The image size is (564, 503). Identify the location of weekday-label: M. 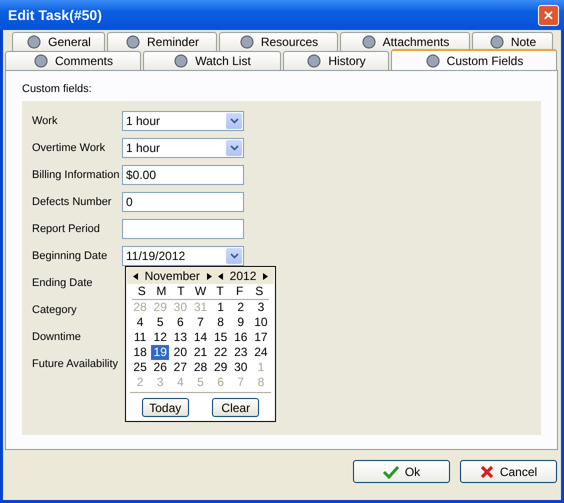
(161, 291).